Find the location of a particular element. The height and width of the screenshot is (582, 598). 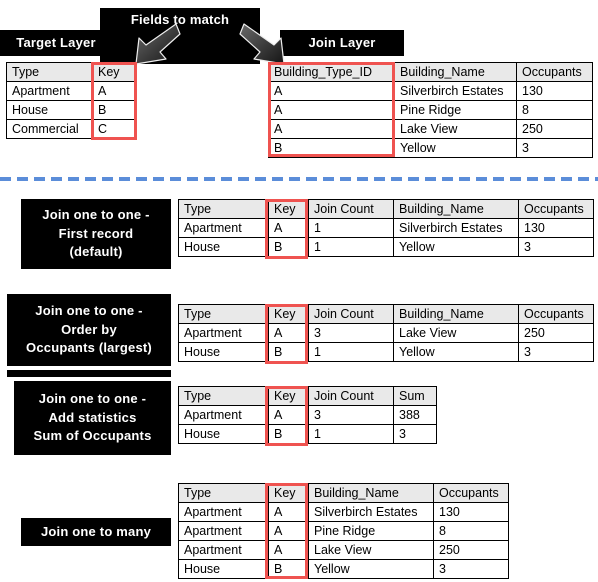

label-line: Order by is located at coordinates (89, 329).